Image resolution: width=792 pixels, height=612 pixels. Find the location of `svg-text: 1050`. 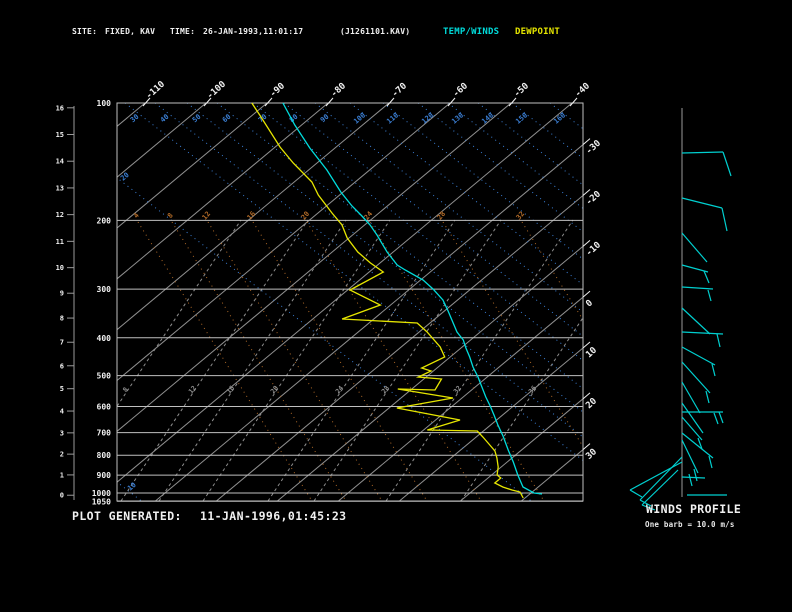

svg-text: 1050 is located at coordinates (101, 501).